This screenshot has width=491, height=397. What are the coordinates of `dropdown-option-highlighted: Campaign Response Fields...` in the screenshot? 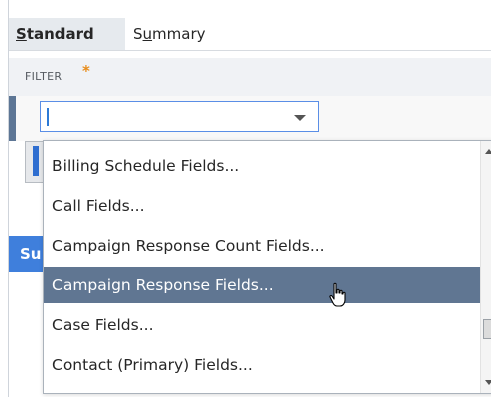 It's located at (263, 285).